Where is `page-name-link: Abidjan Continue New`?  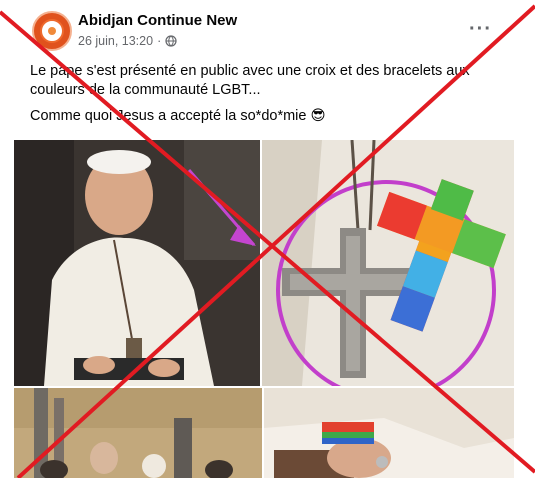
page-name-link: Abidjan Continue New is located at coordinates (157, 20).